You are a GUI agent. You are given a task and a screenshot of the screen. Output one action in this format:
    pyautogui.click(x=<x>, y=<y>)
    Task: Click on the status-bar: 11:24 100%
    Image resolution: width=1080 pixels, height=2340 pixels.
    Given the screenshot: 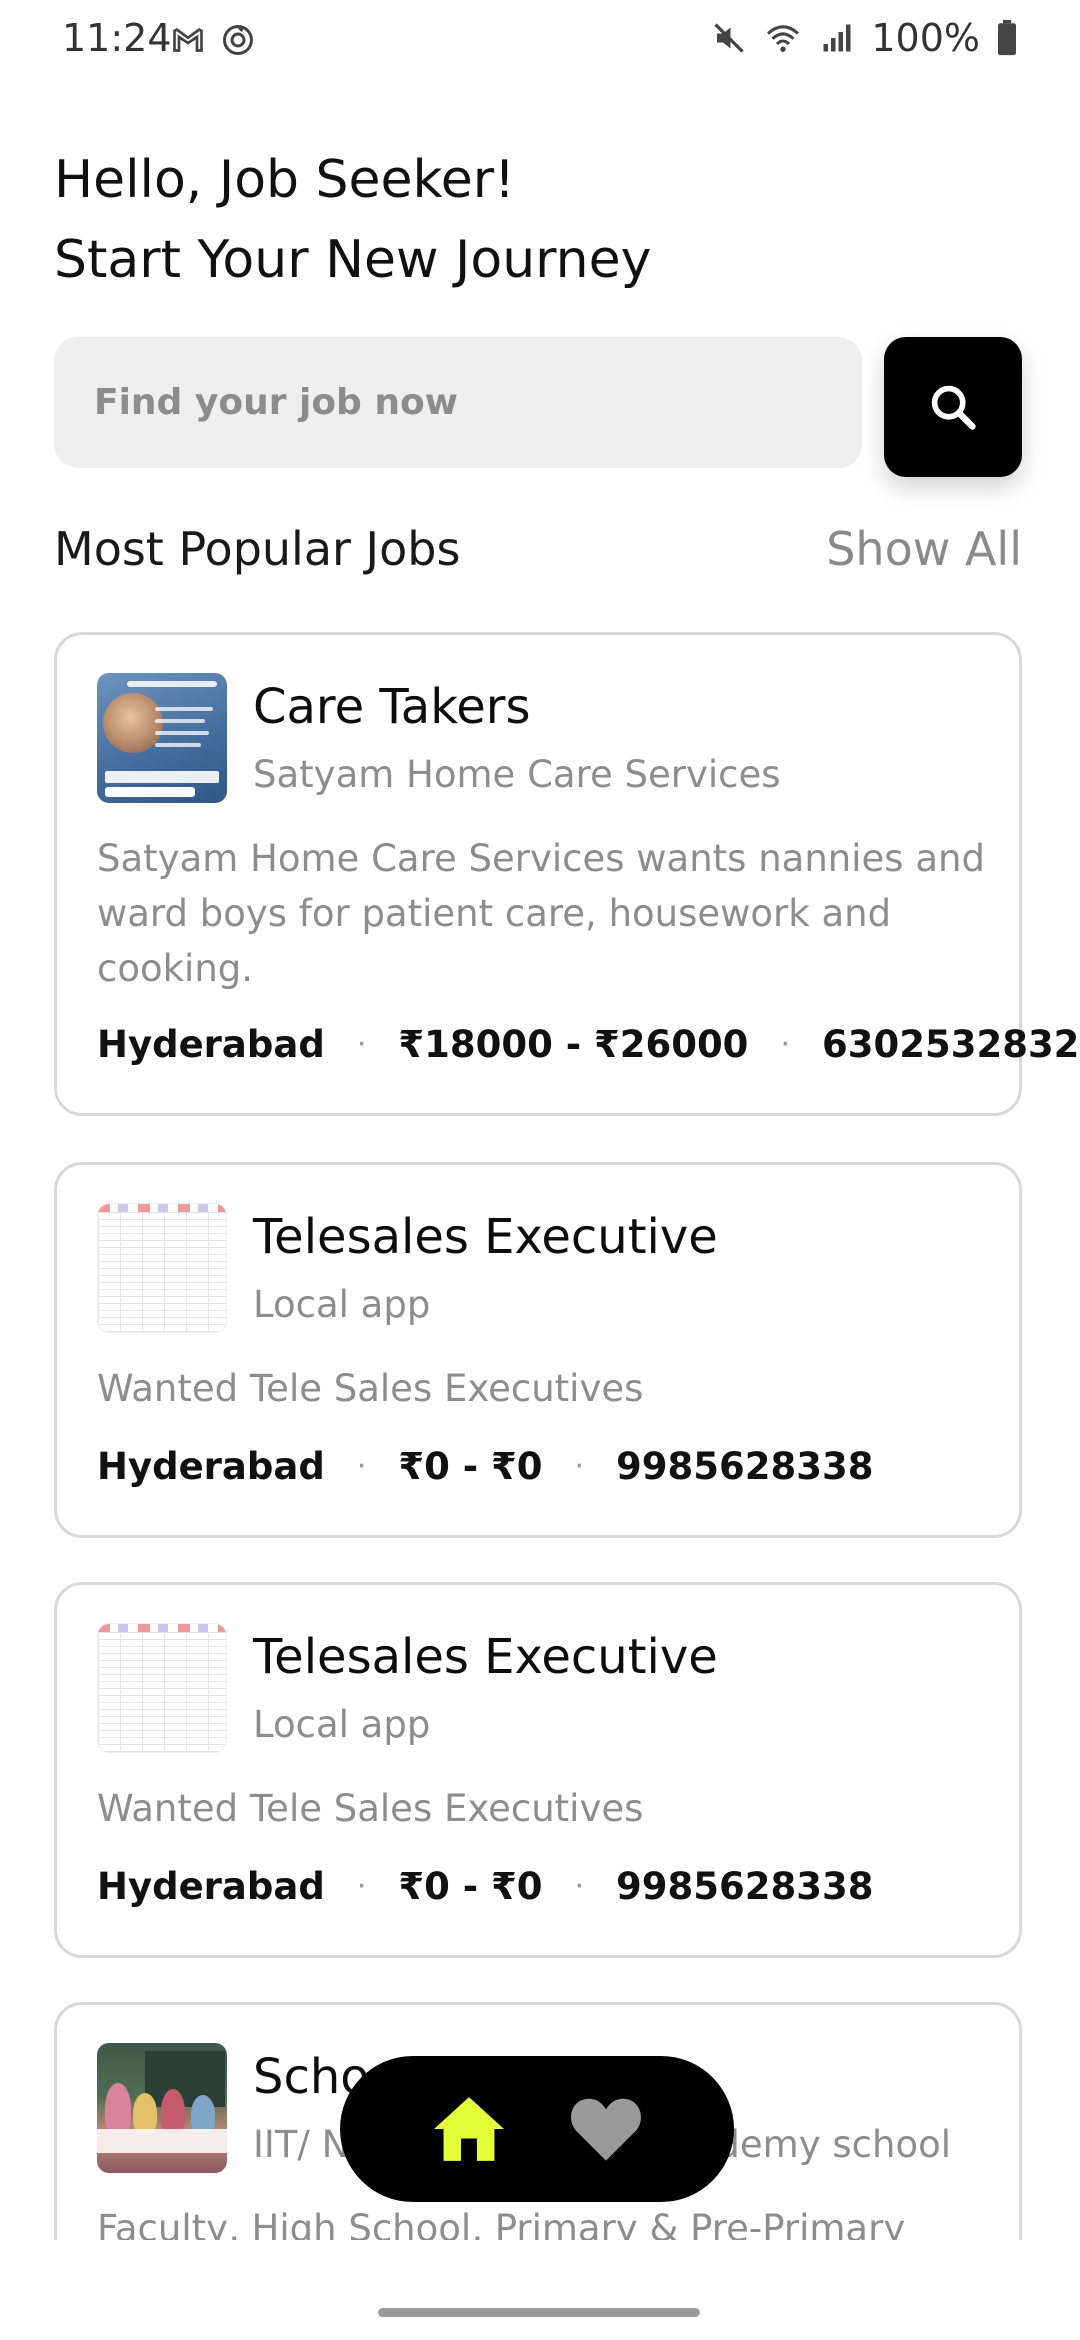 What is the action you would take?
    pyautogui.click(x=540, y=40)
    